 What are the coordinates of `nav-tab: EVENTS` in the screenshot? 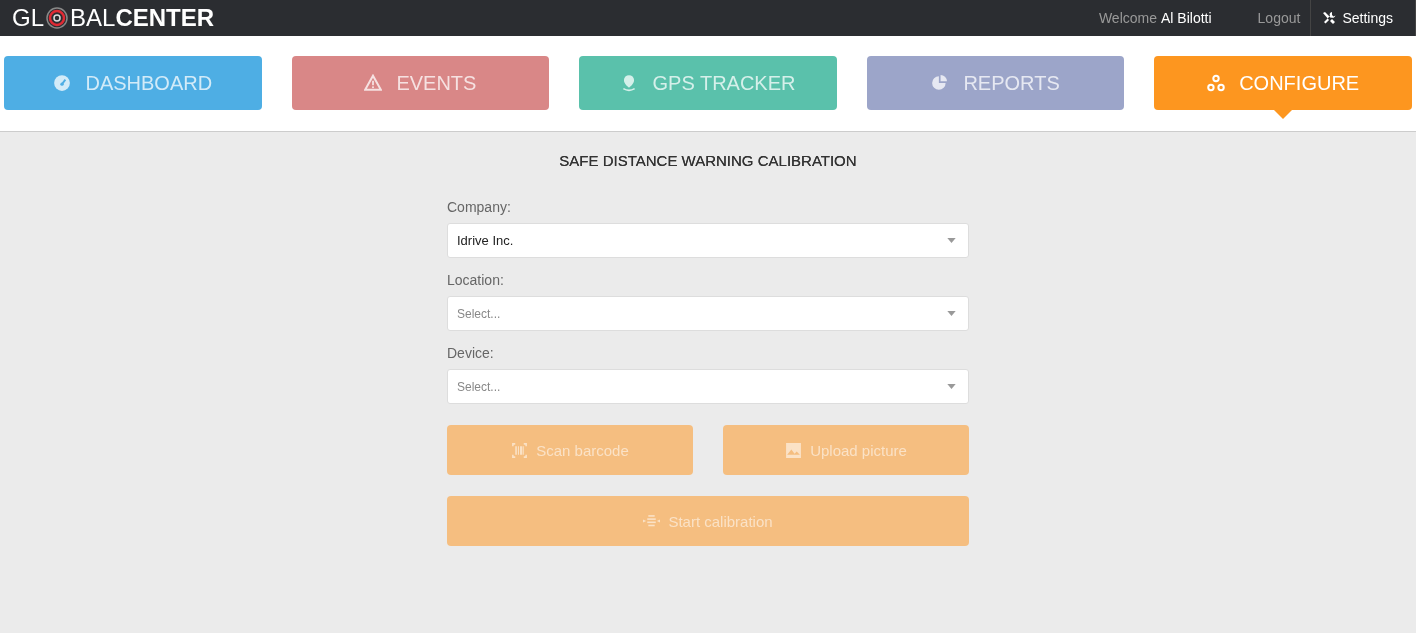 It's located at (420, 83).